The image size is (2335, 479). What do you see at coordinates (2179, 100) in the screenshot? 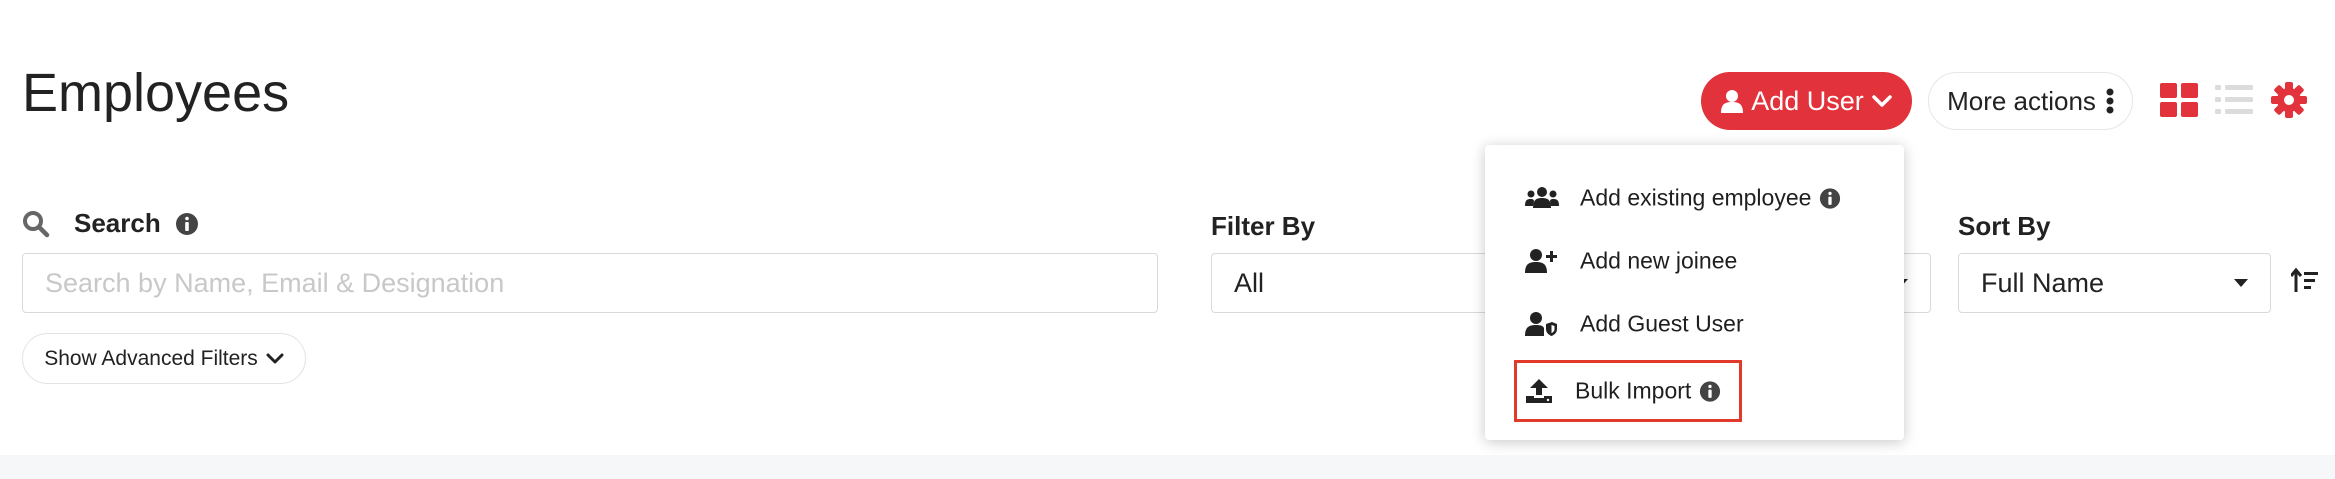
I see `grid-view-icon` at bounding box center [2179, 100].